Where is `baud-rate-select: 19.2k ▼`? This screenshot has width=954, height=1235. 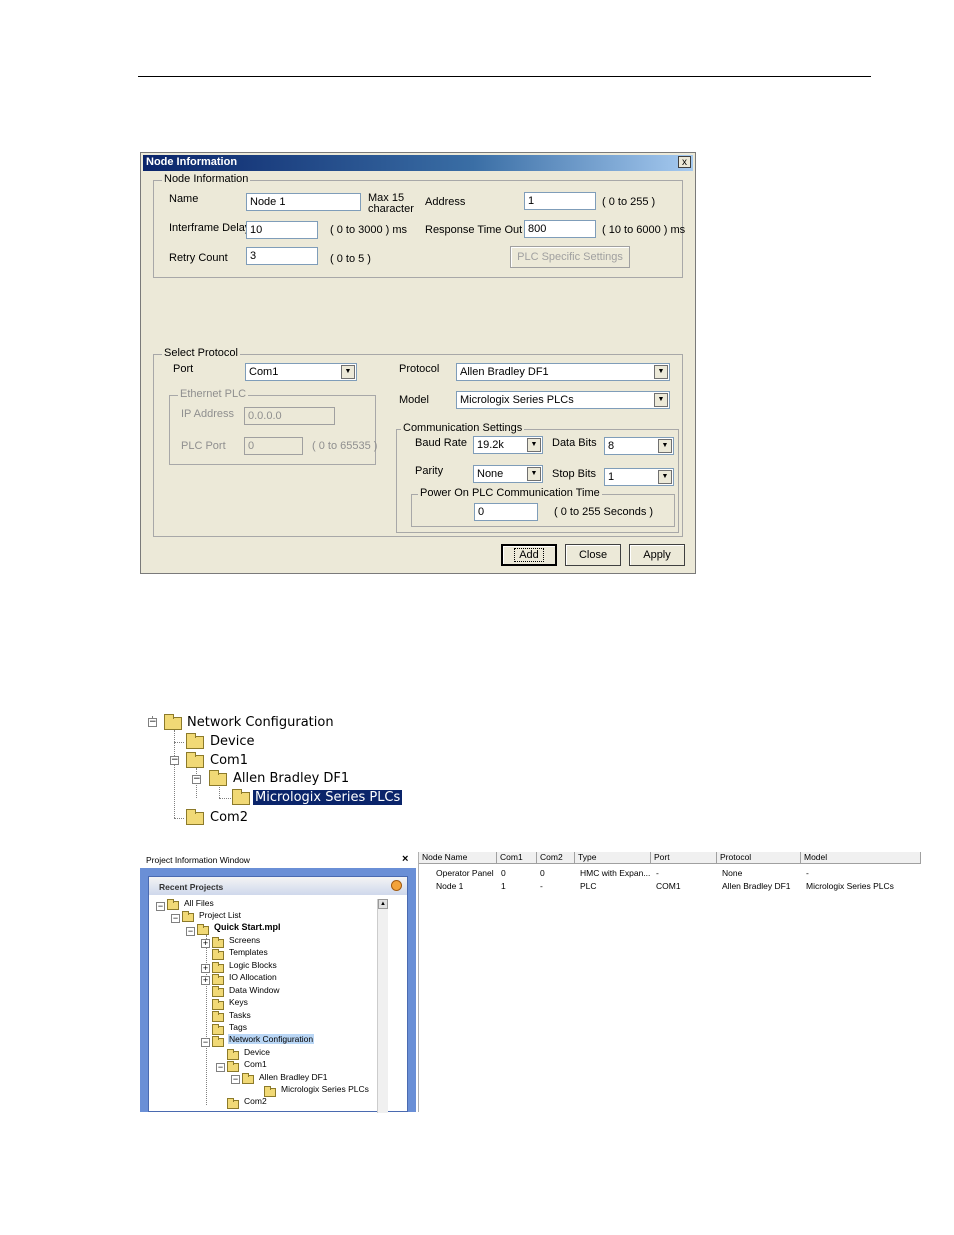 baud-rate-select: 19.2k ▼ is located at coordinates (508, 445).